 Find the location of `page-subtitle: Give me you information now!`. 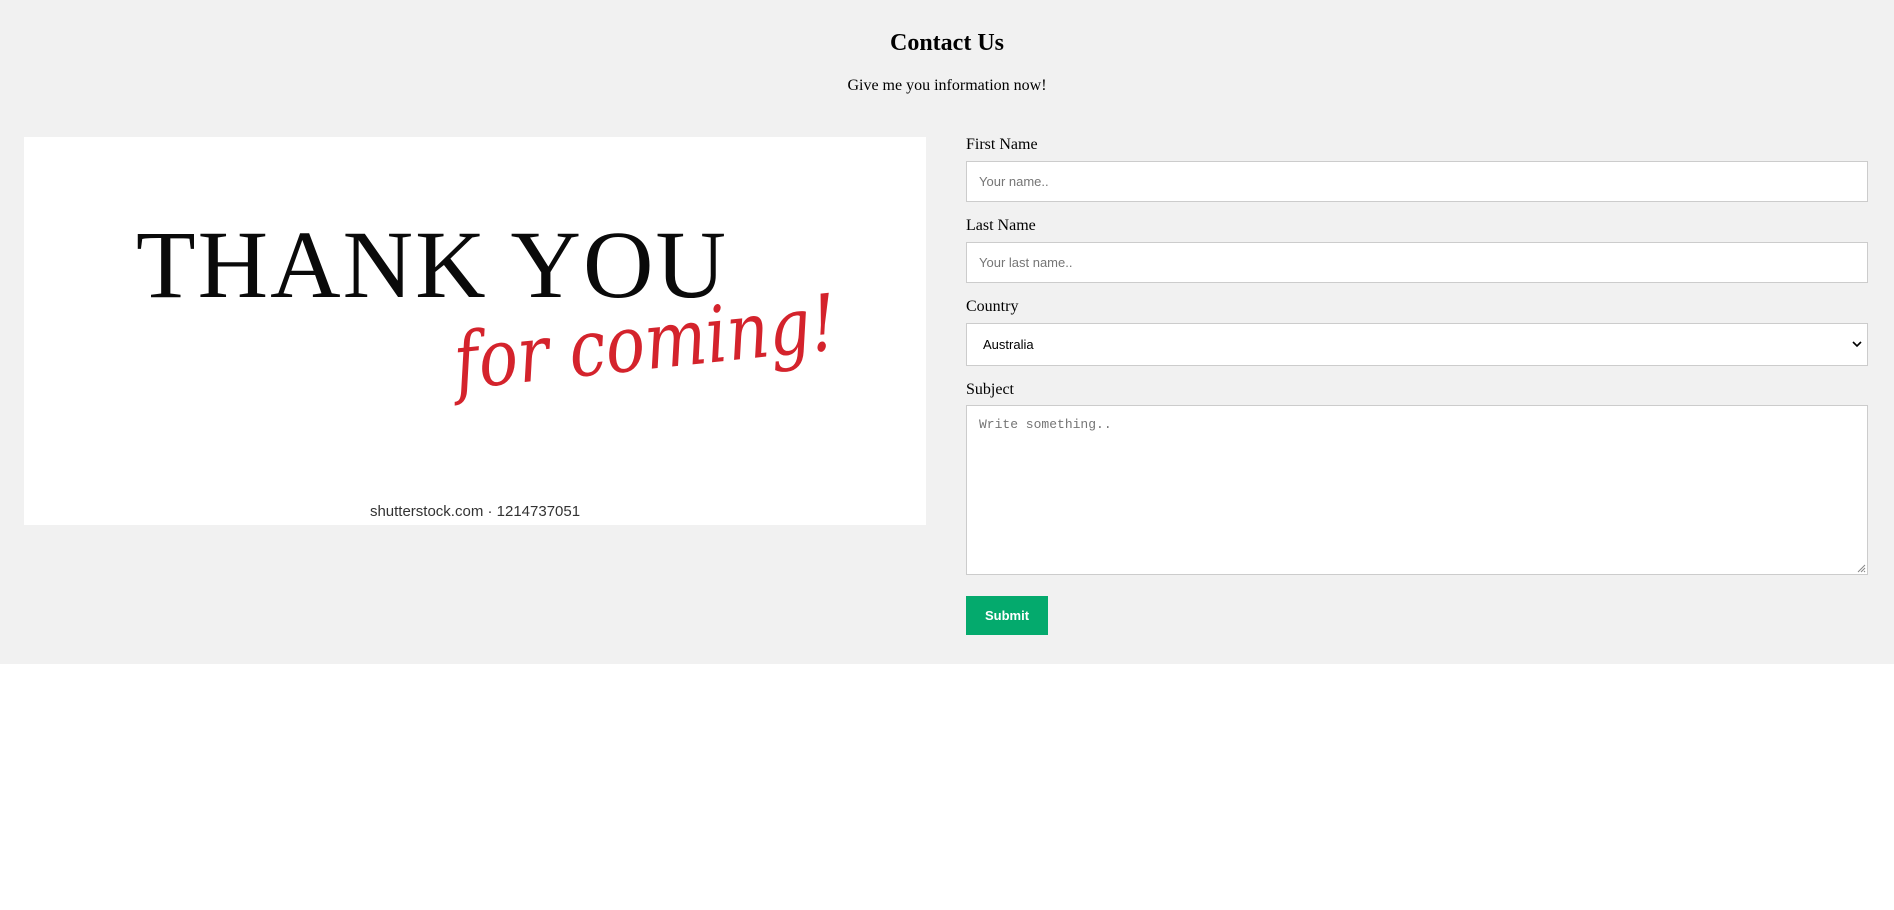

page-subtitle: Give me you information now! is located at coordinates (947, 85).